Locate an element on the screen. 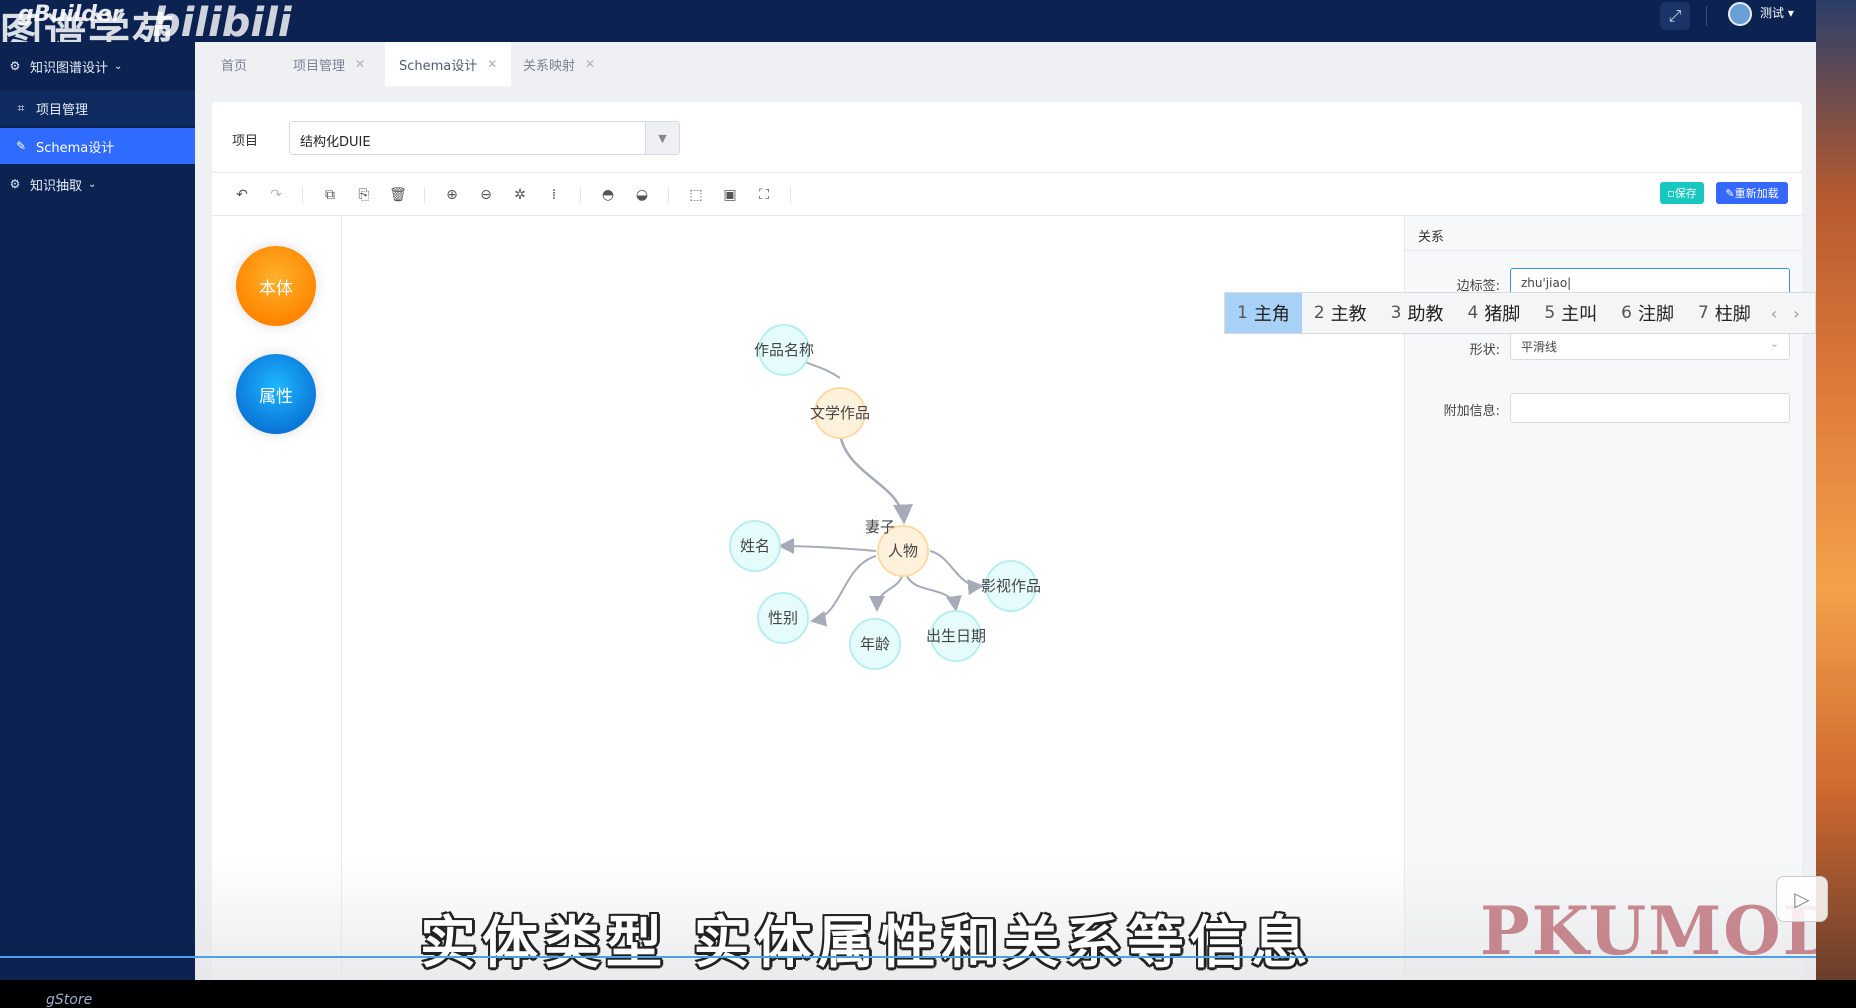  user-name: 测试 is located at coordinates (1772, 13).